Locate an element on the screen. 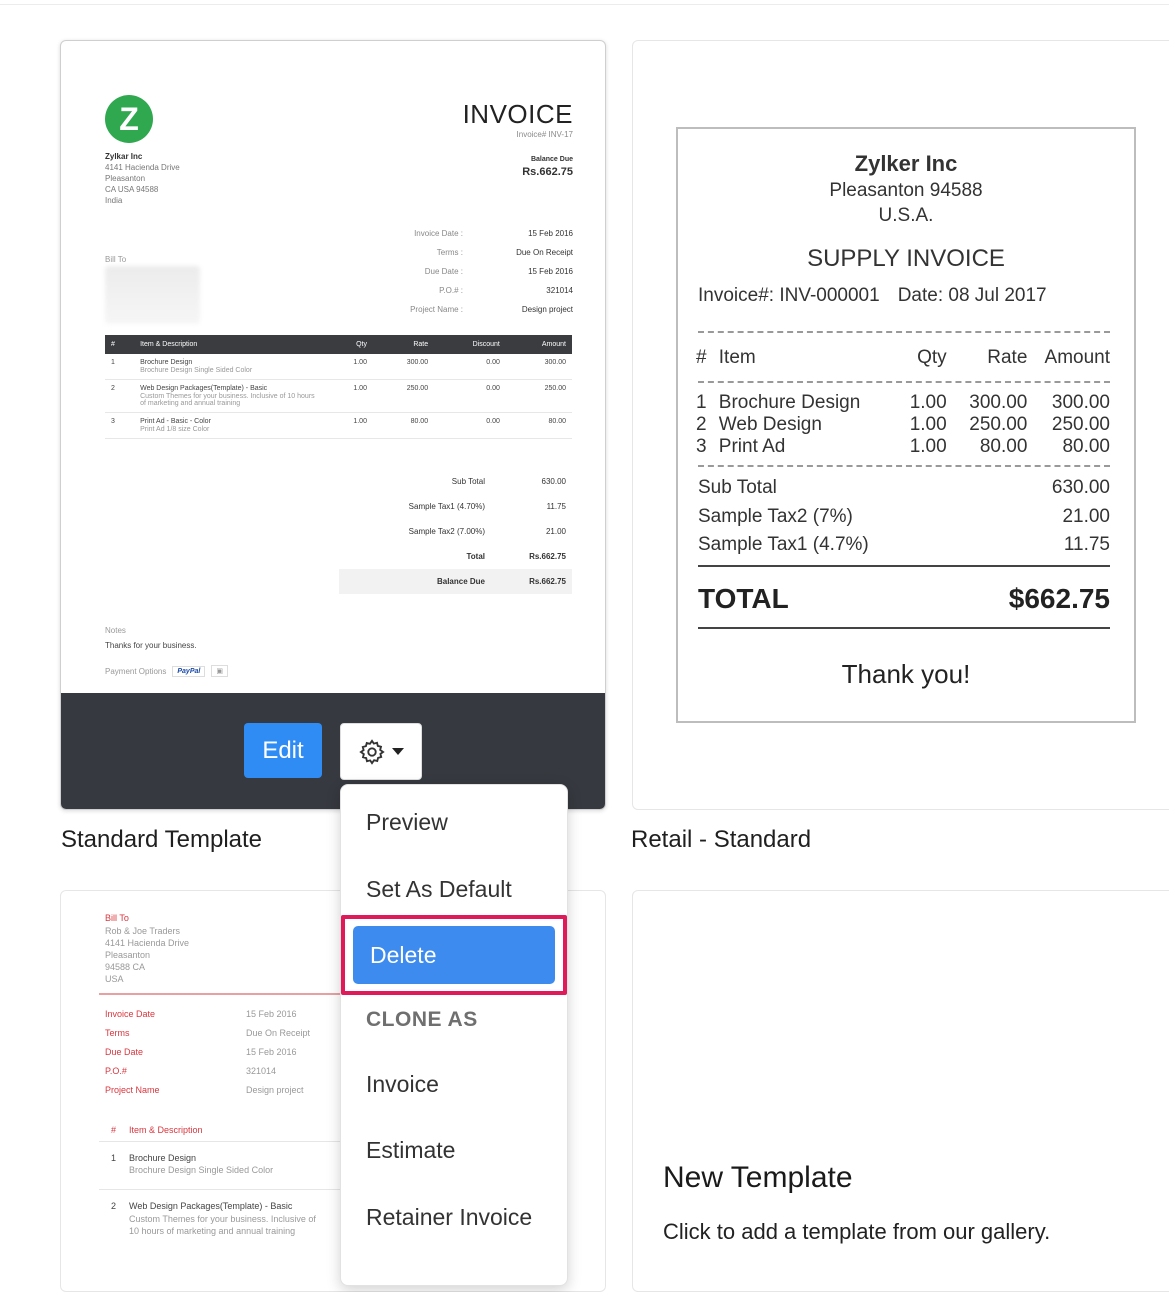 This screenshot has width=1169, height=1292. company-logo: Z is located at coordinates (129, 119).